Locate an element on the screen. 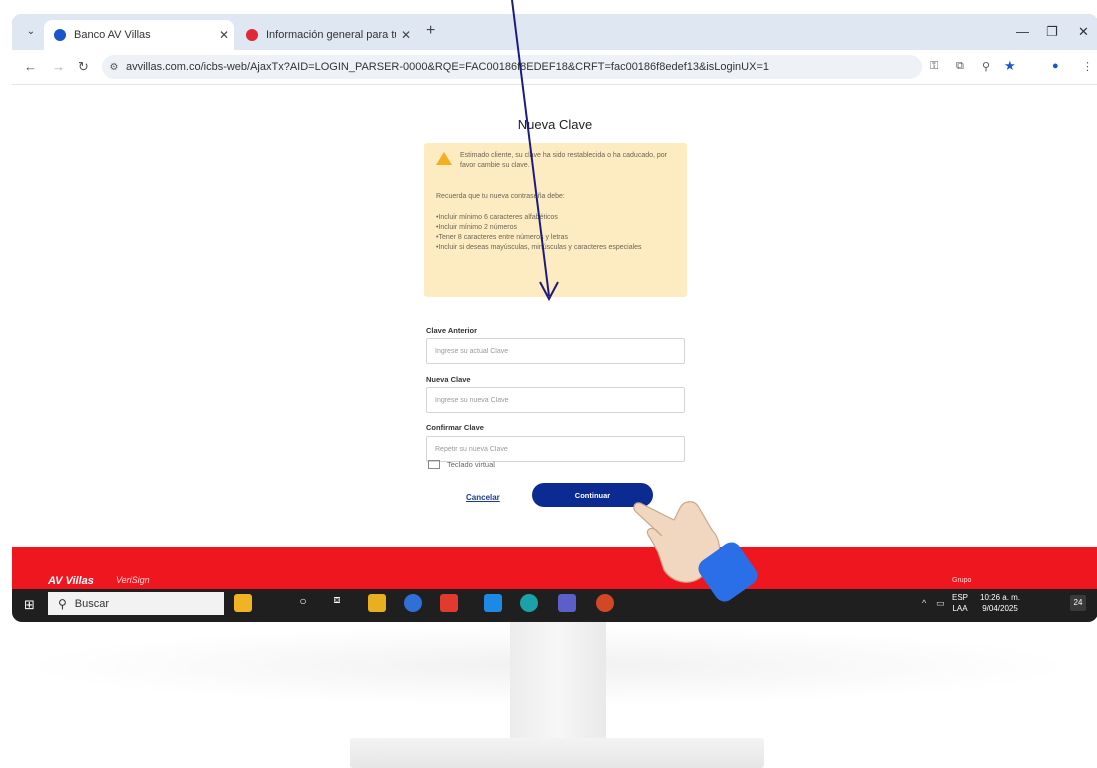 The height and width of the screenshot is (768, 1097). tab-informacion-general: Información general para tu en ✕ is located at coordinates (326, 35).